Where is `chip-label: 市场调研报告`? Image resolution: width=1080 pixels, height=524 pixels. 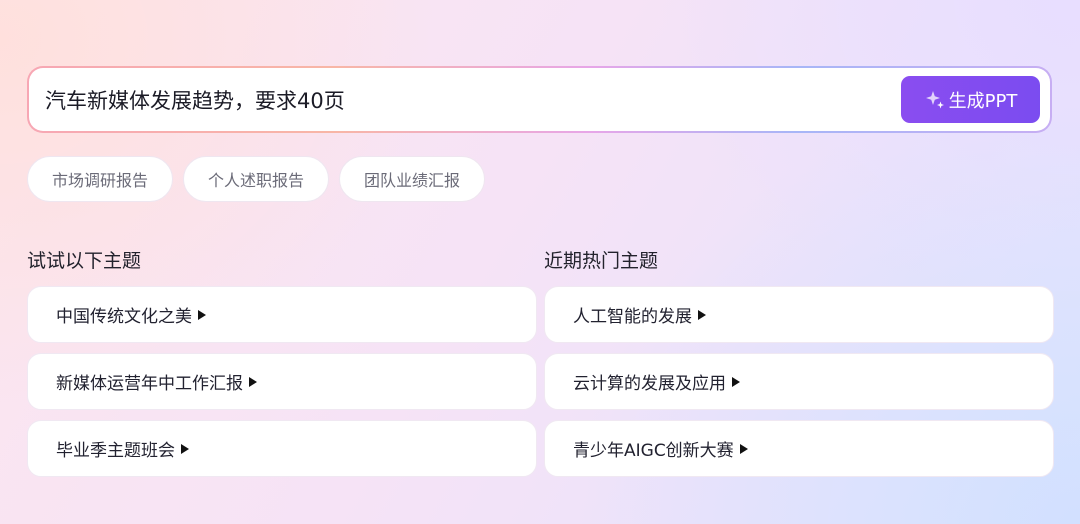
chip-label: 市场调研报告 is located at coordinates (100, 180).